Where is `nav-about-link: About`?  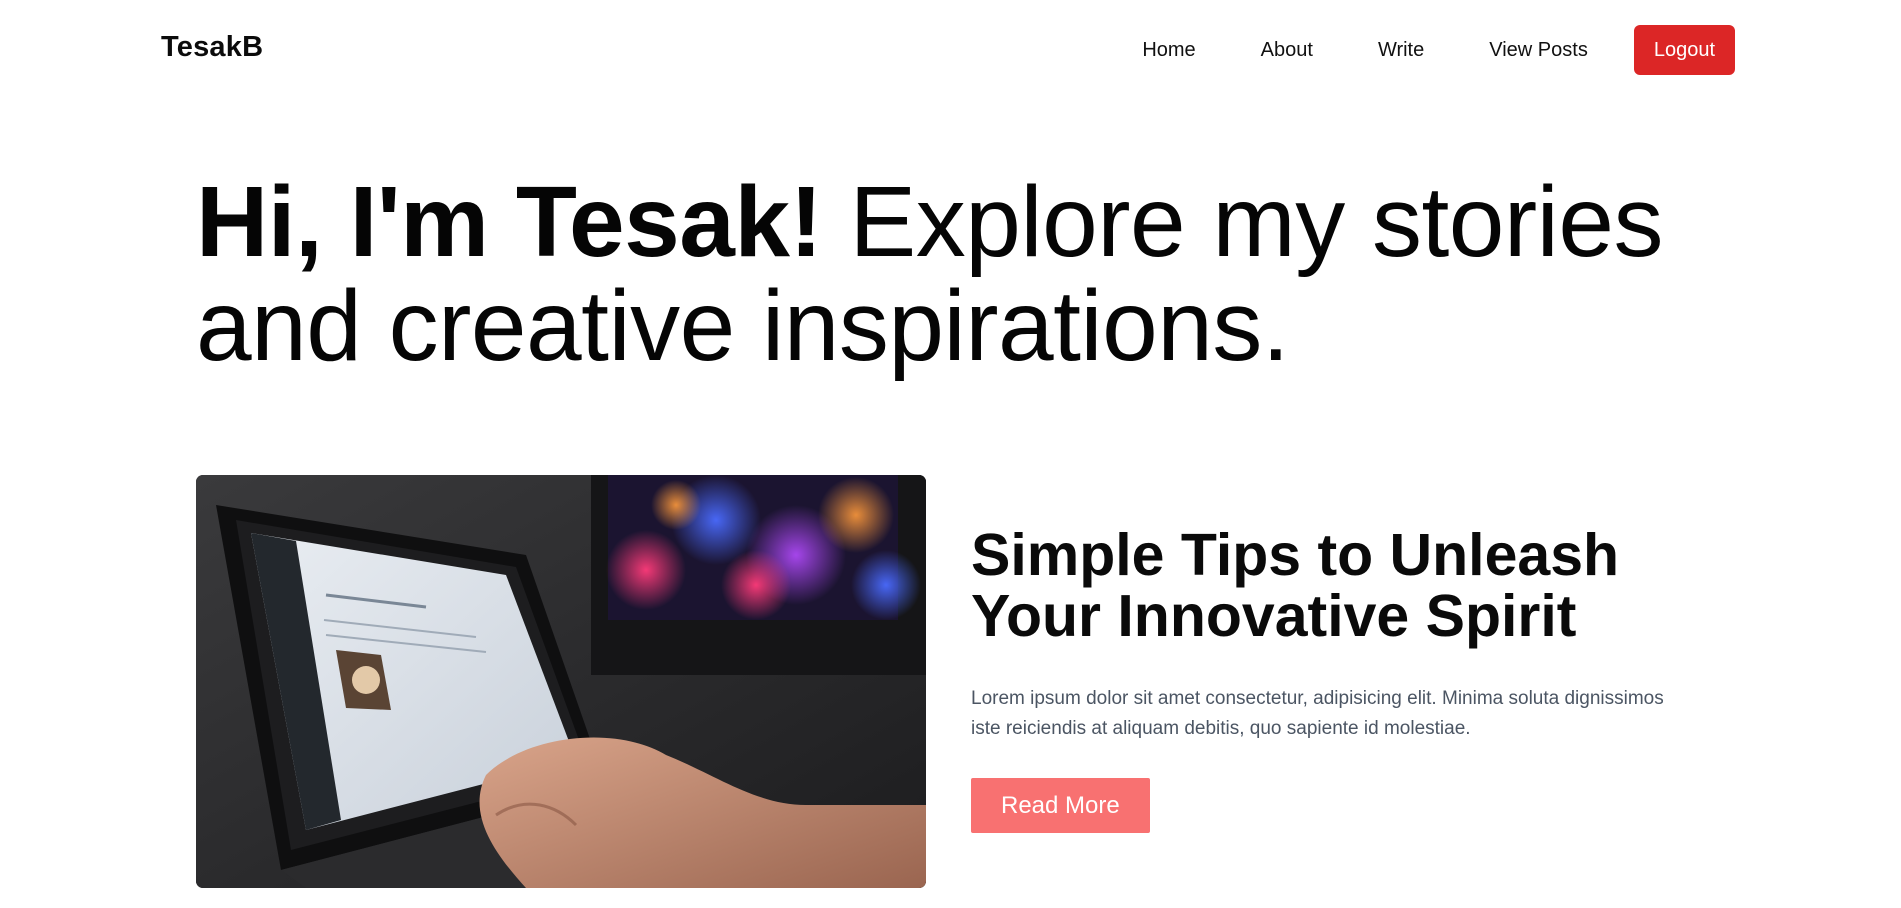 nav-about-link: About is located at coordinates (1287, 50).